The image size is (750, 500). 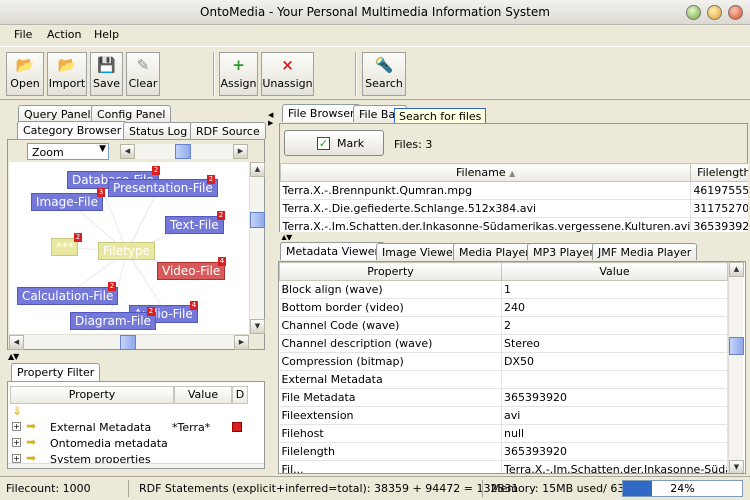 I want to click on zoom-select: Zoom ▼, so click(x=68, y=151).